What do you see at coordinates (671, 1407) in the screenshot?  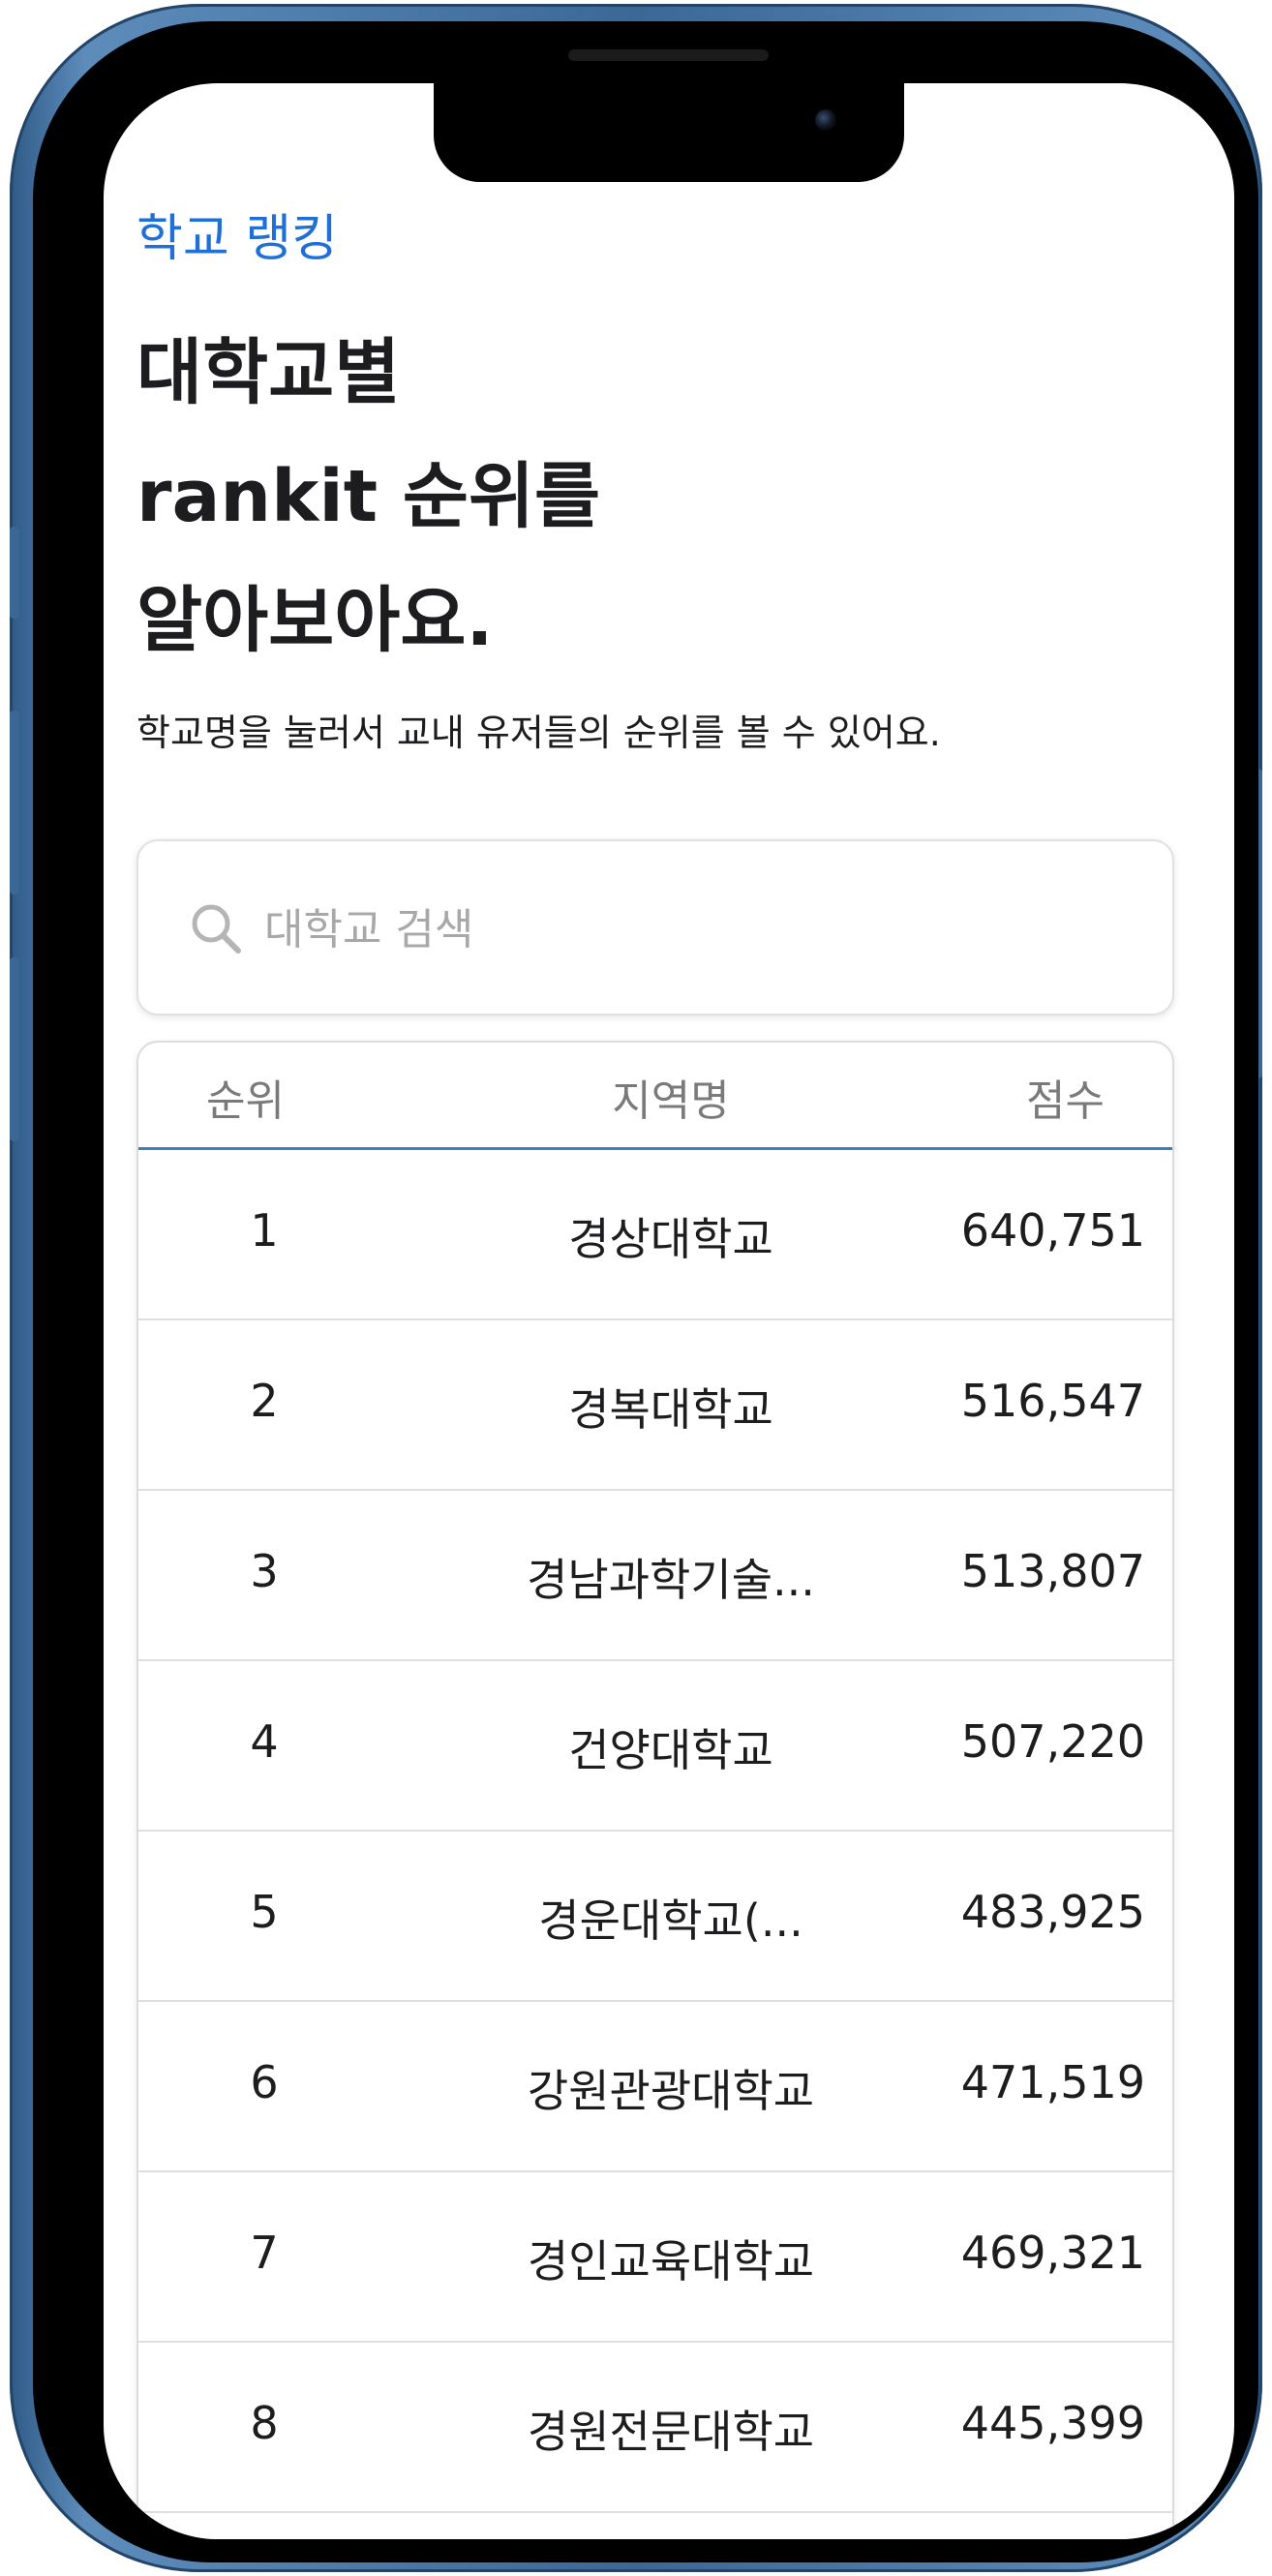 I see `school-name-cell: 경복대학교` at bounding box center [671, 1407].